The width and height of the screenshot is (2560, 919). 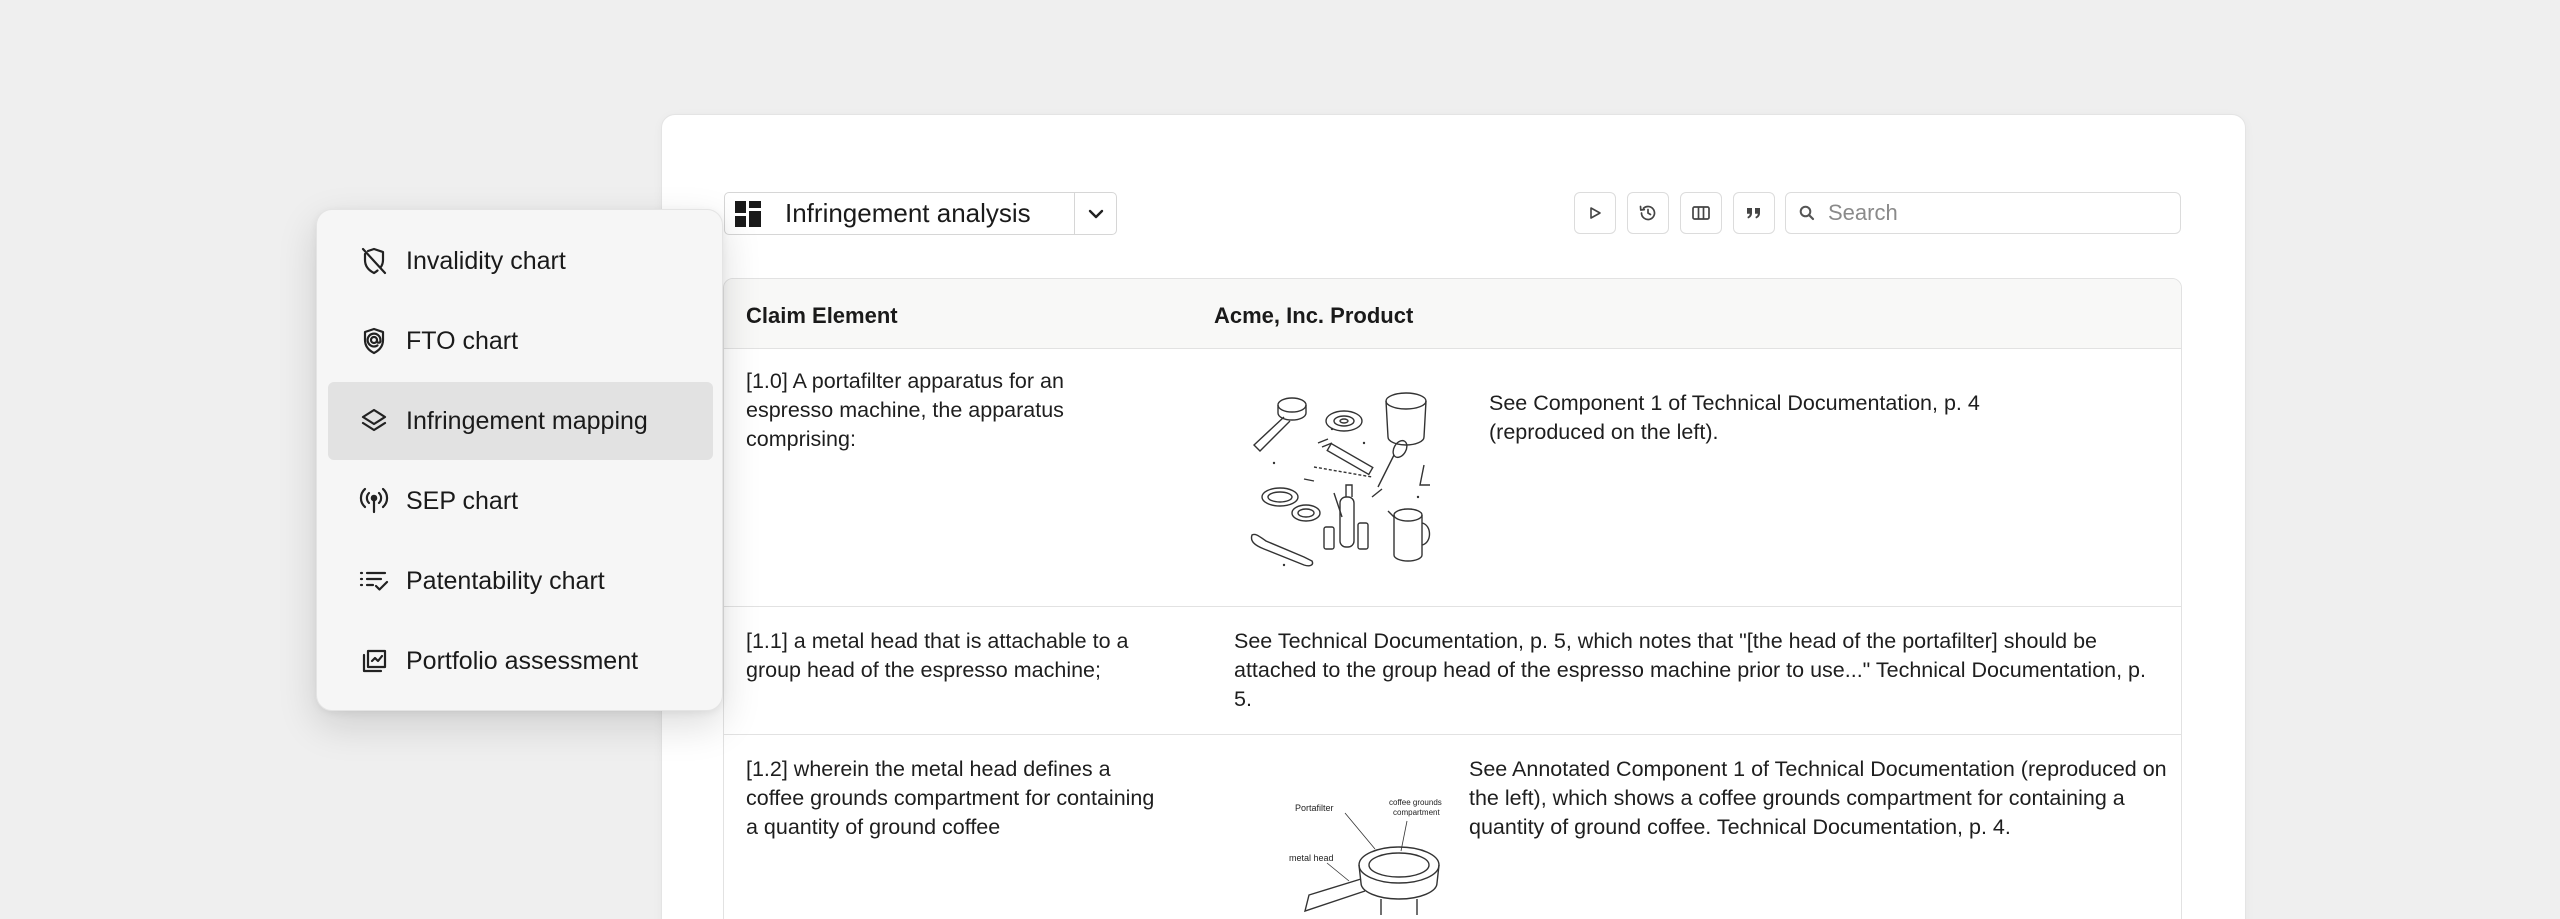 I want to click on columns-icon, so click(x=1701, y=213).